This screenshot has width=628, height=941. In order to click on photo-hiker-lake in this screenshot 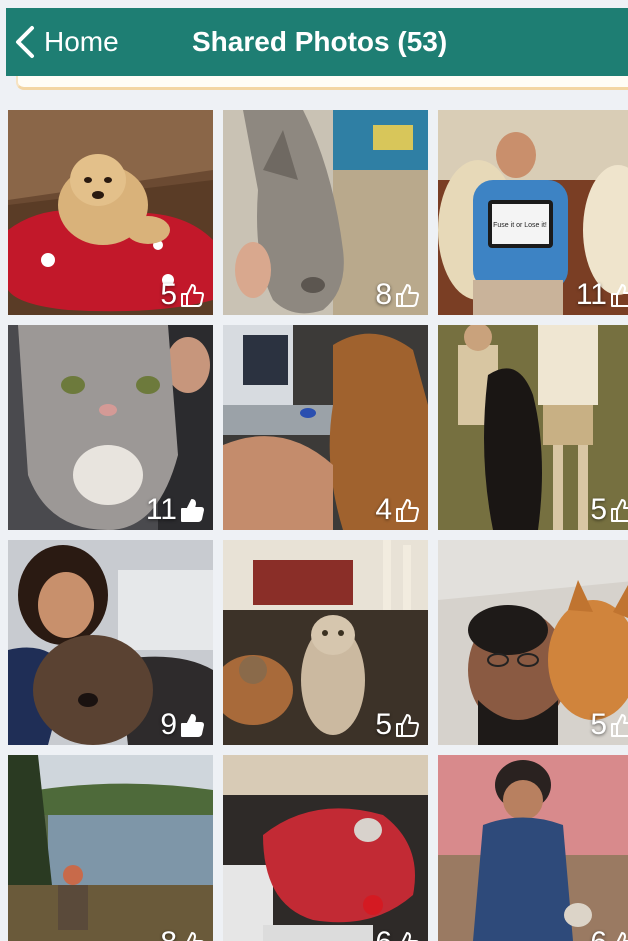, I will do `click(110, 848)`.